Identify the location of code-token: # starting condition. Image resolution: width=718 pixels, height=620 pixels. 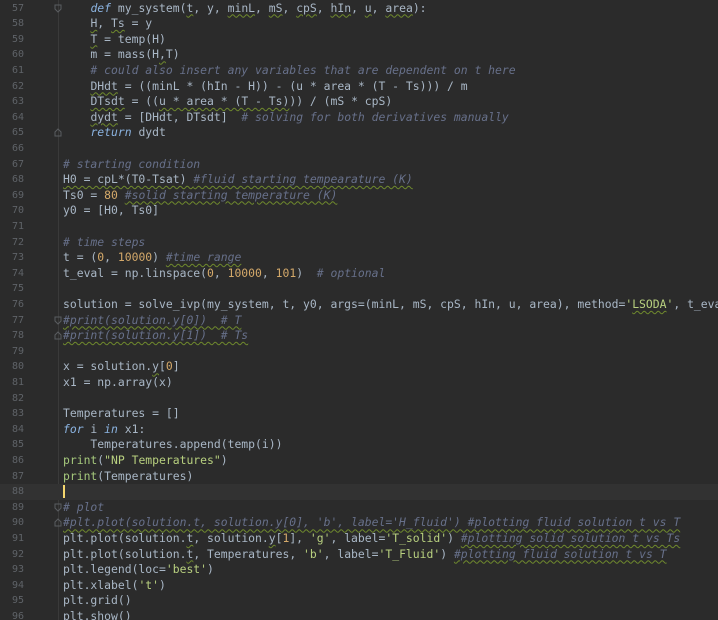
(132, 163).